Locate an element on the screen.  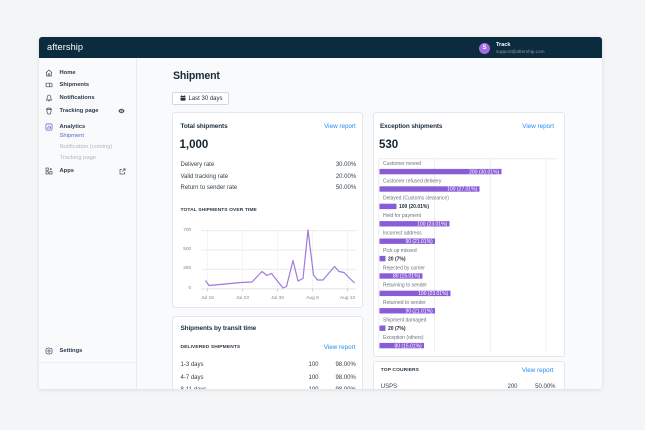
svg-text: Exception (others) is located at coordinates (403, 338).